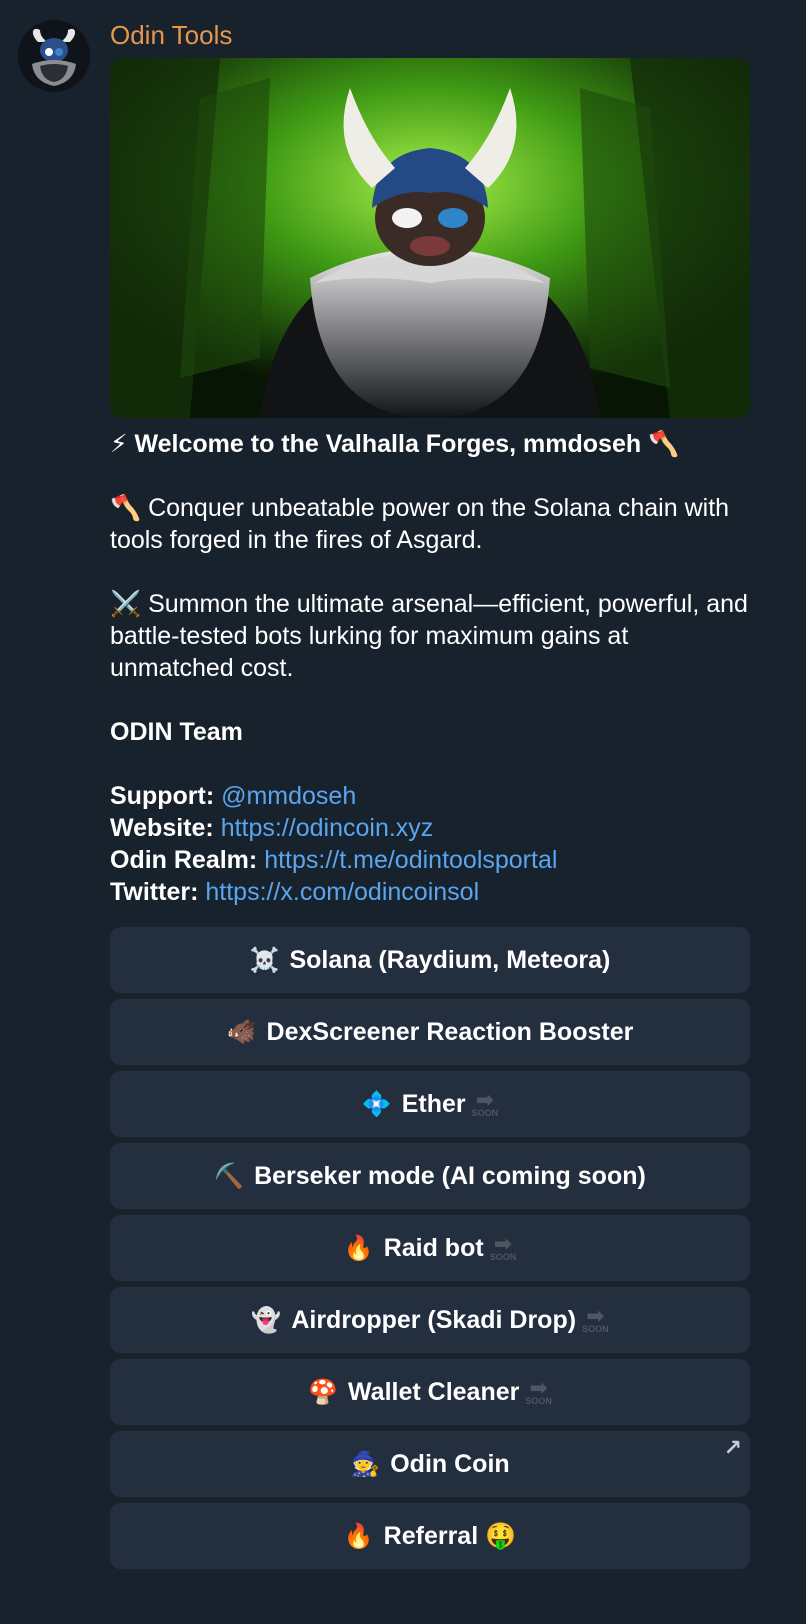 This screenshot has height=1624, width=806. What do you see at coordinates (176, 732) in the screenshot?
I see `signature: ODIN Team` at bounding box center [176, 732].